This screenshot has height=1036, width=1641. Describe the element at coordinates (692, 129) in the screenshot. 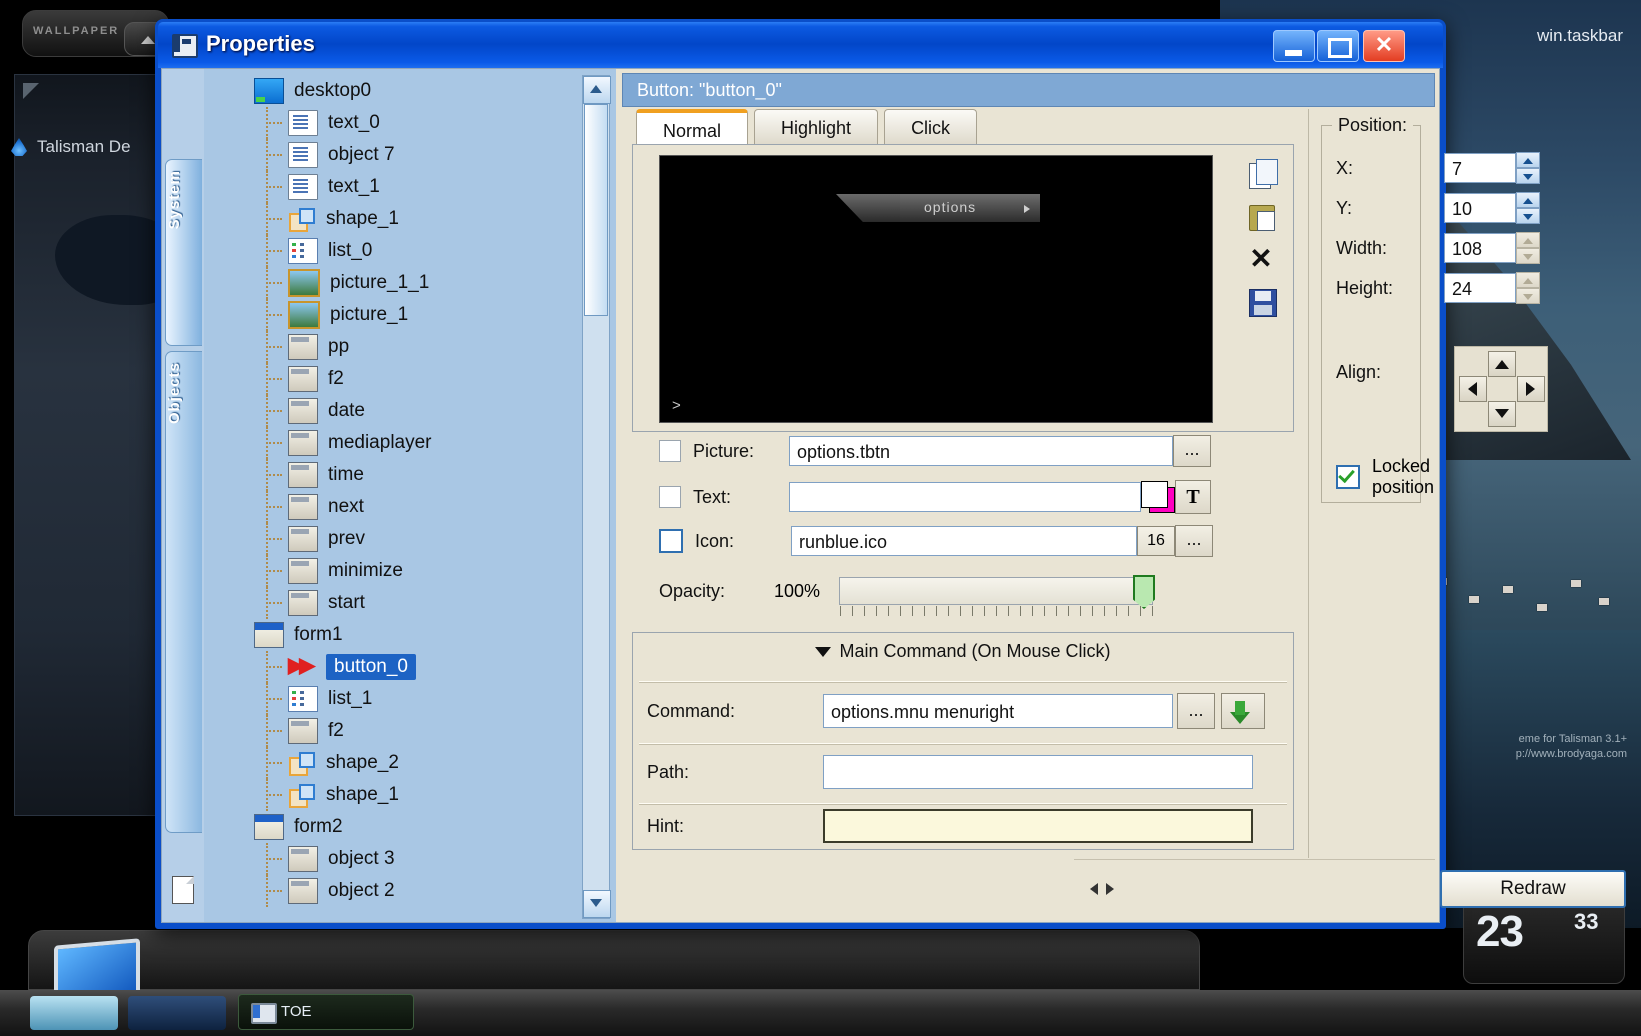

I see `tab-normal: Normal` at that location.